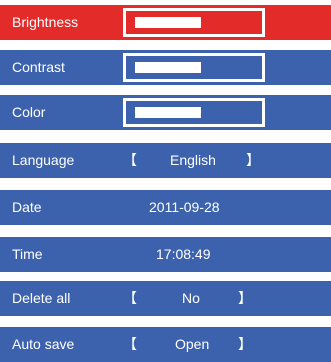  I want to click on menu-row-delete-all: Delete all 【 No 】, so click(165, 298).